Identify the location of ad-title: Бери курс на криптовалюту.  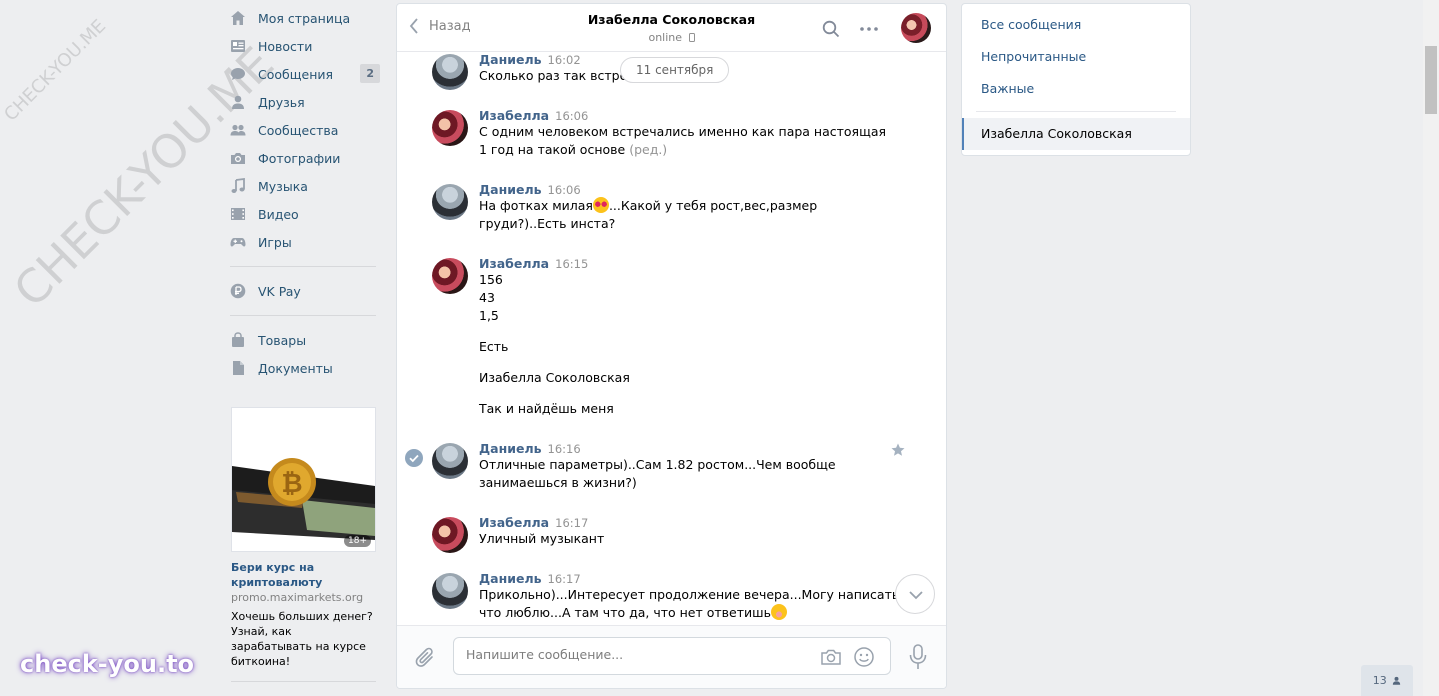
(303, 575).